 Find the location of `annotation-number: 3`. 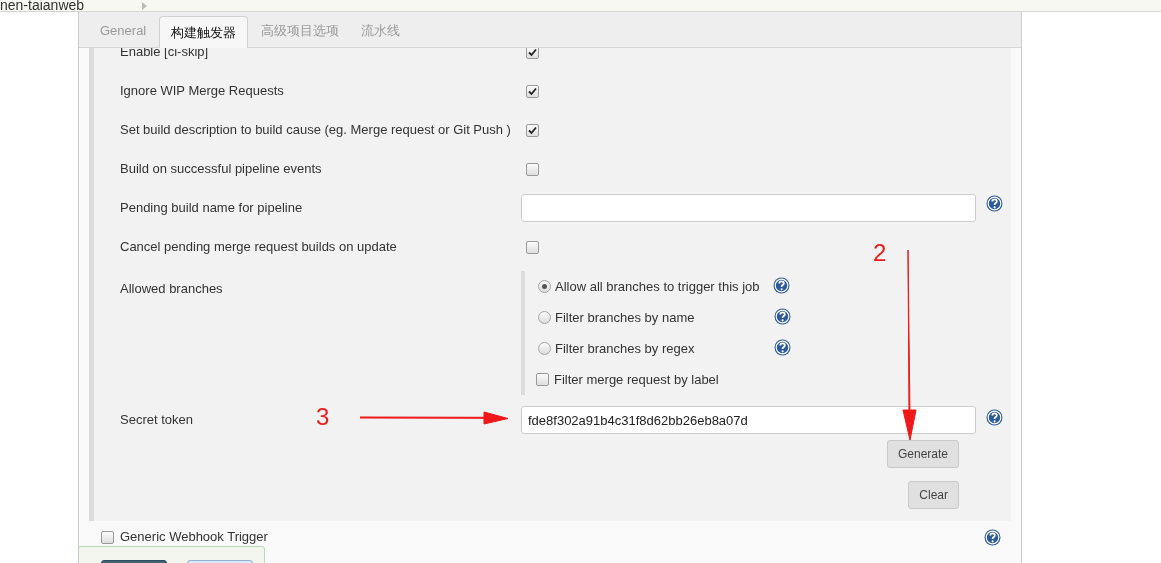

annotation-number: 3 is located at coordinates (323, 417).